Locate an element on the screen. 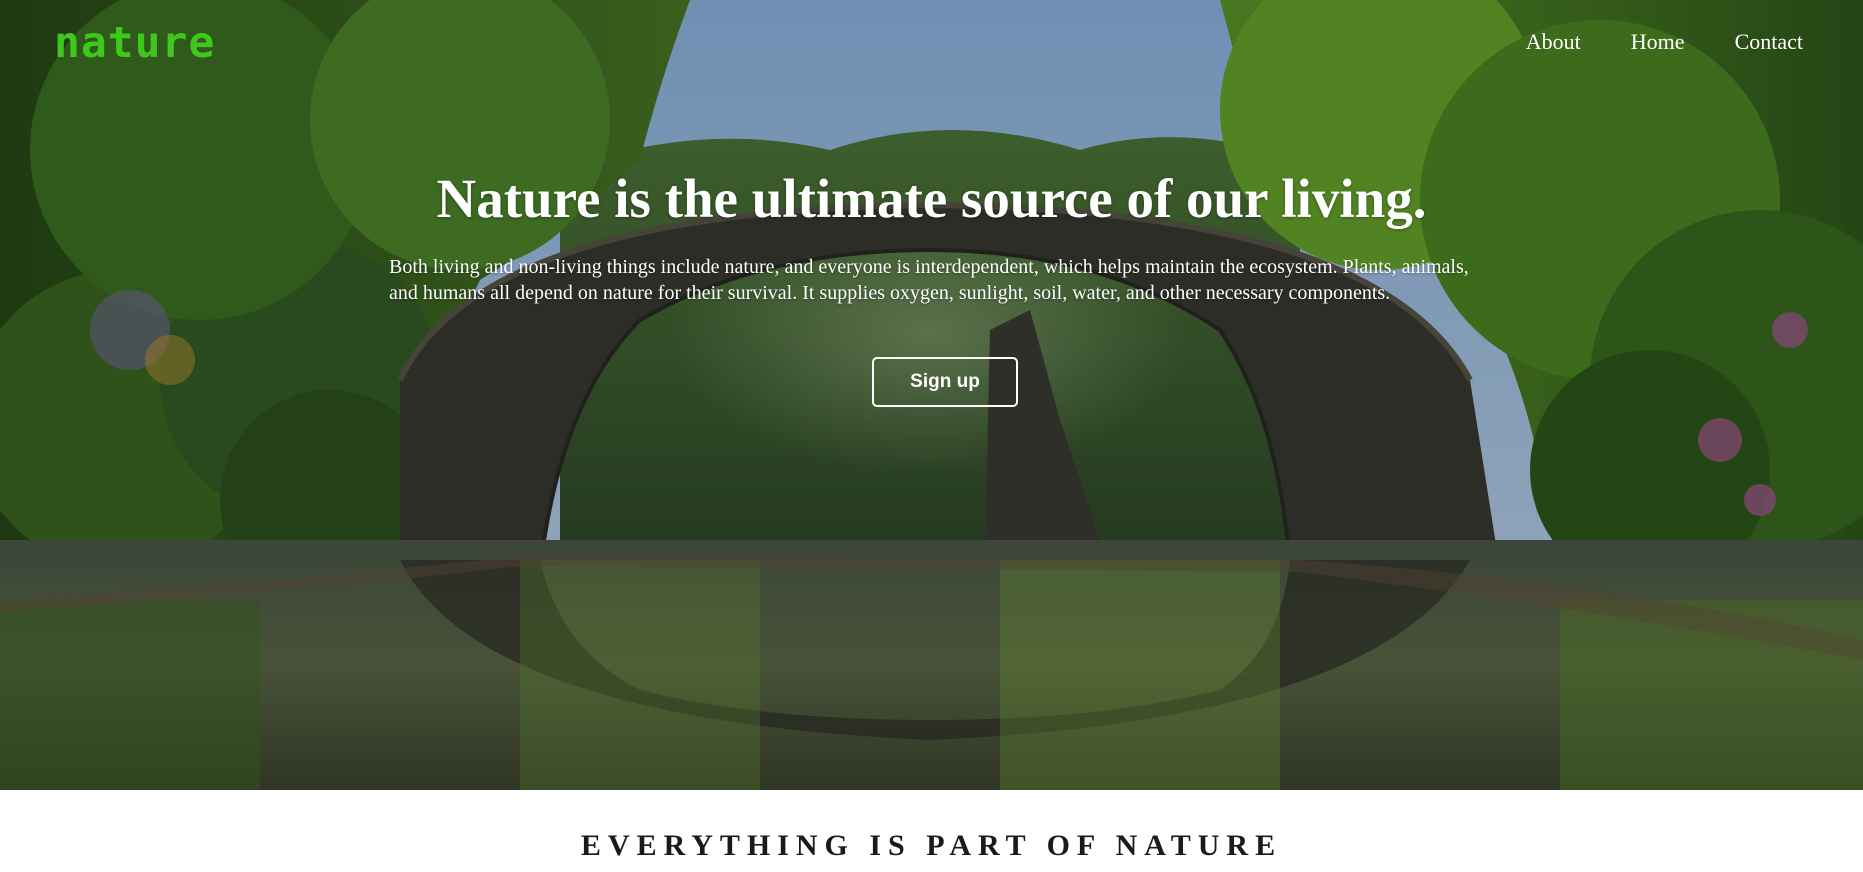  nav-home-link: Home is located at coordinates (1658, 42).